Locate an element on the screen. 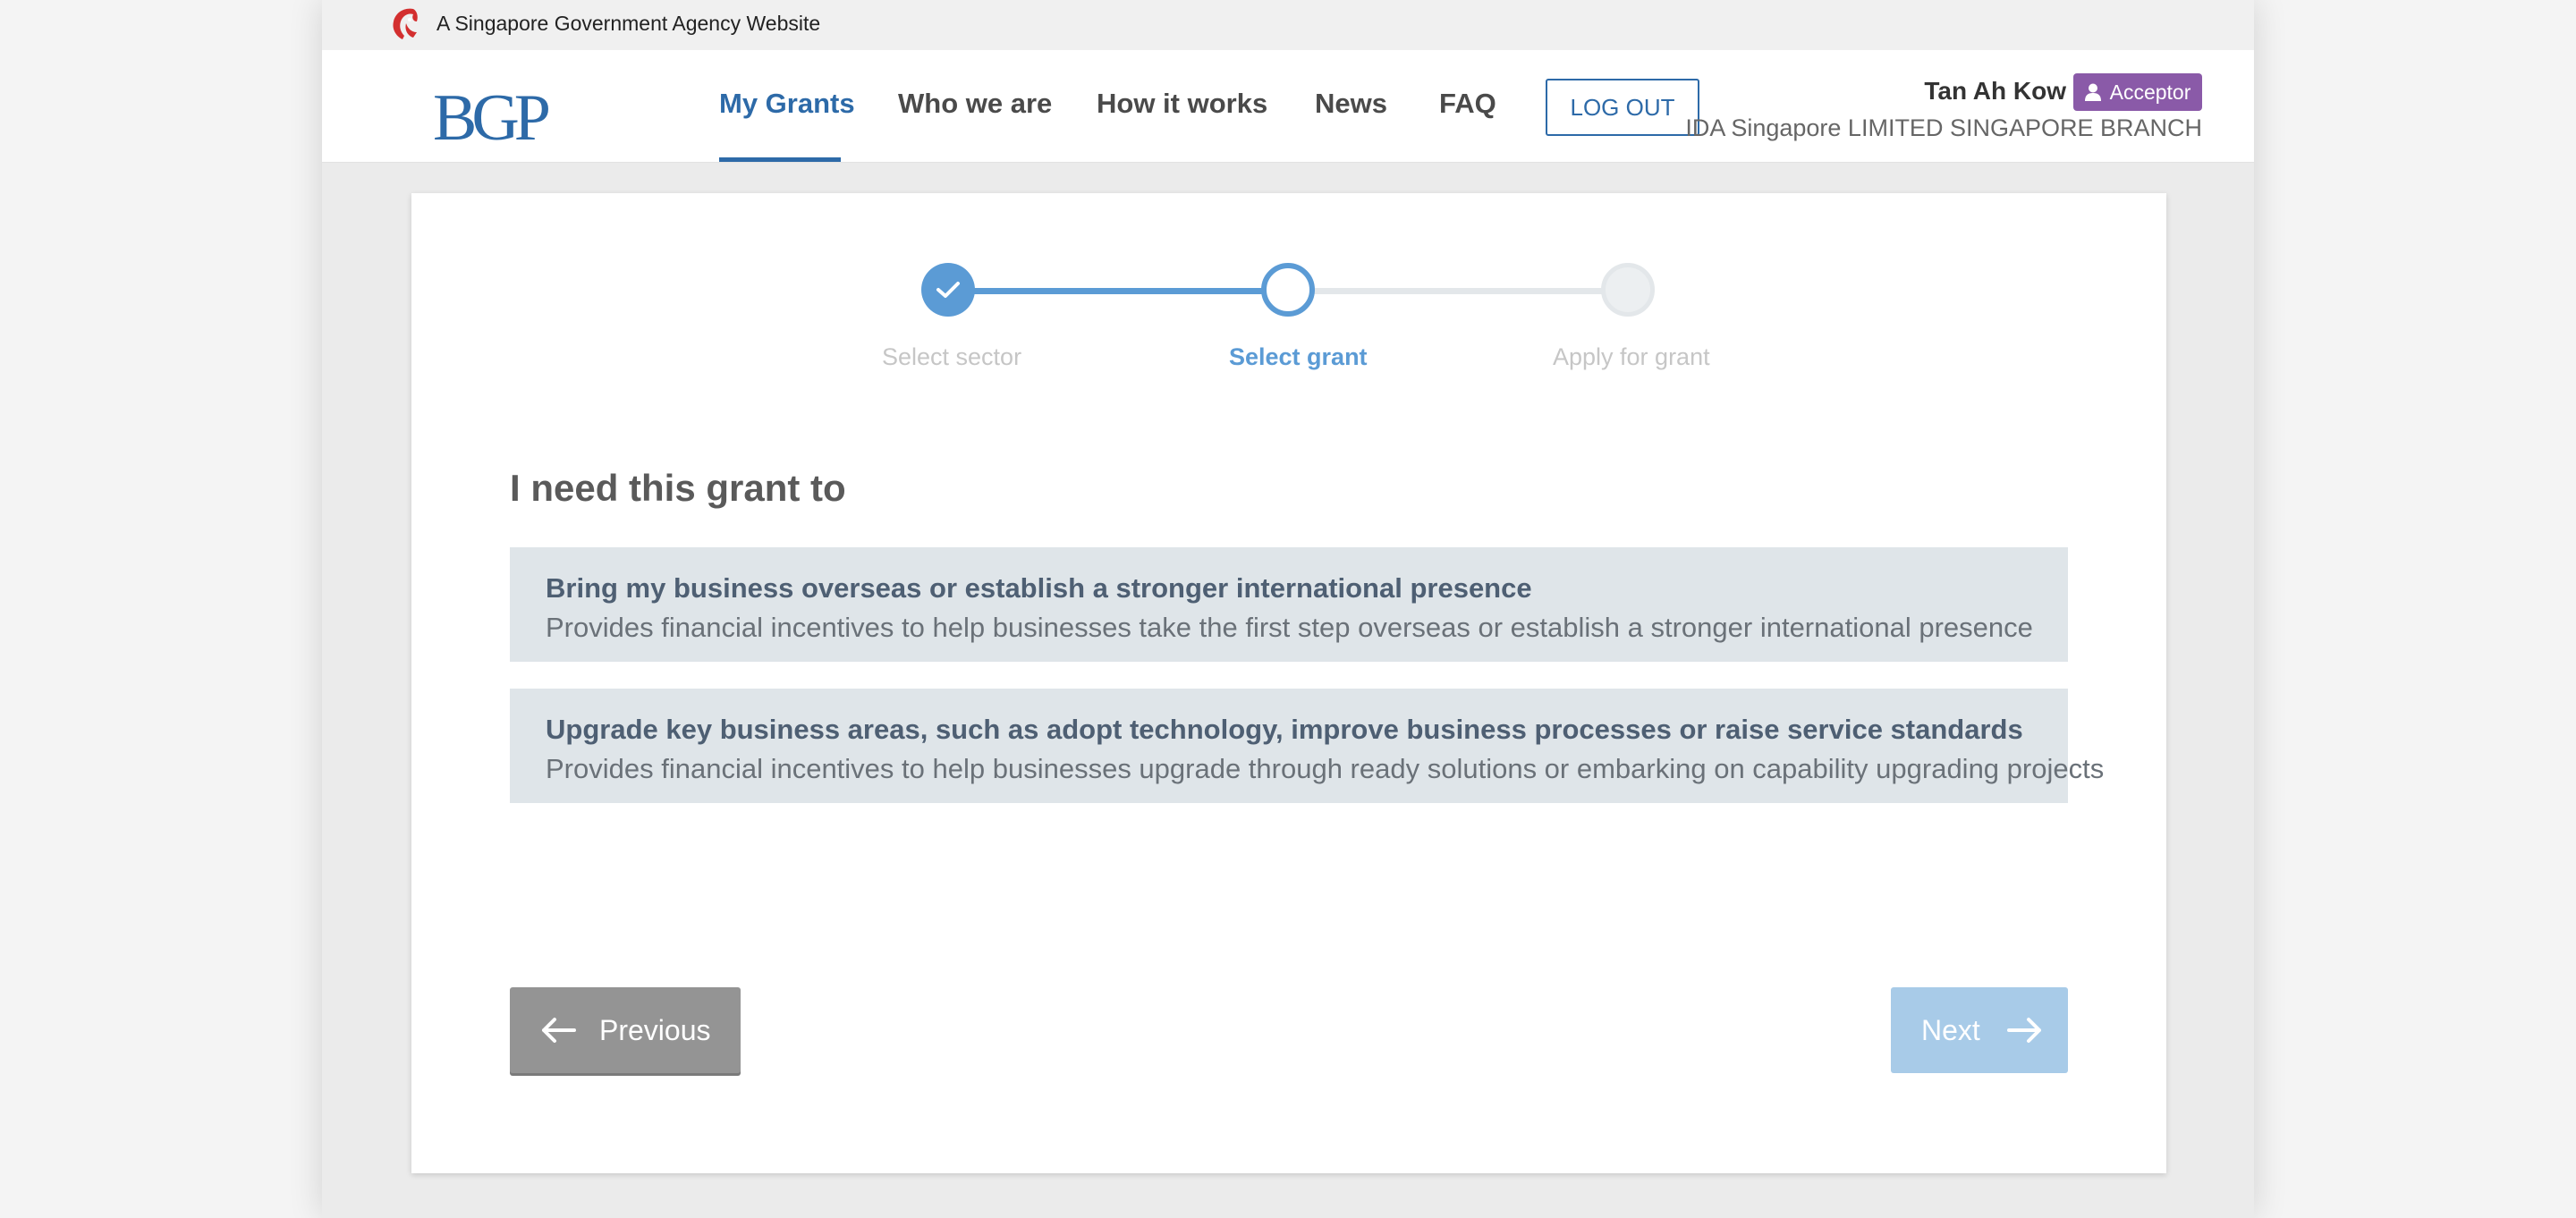 This screenshot has height=1218, width=2576. user-name: Tan Ah Kow is located at coordinates (1995, 91).